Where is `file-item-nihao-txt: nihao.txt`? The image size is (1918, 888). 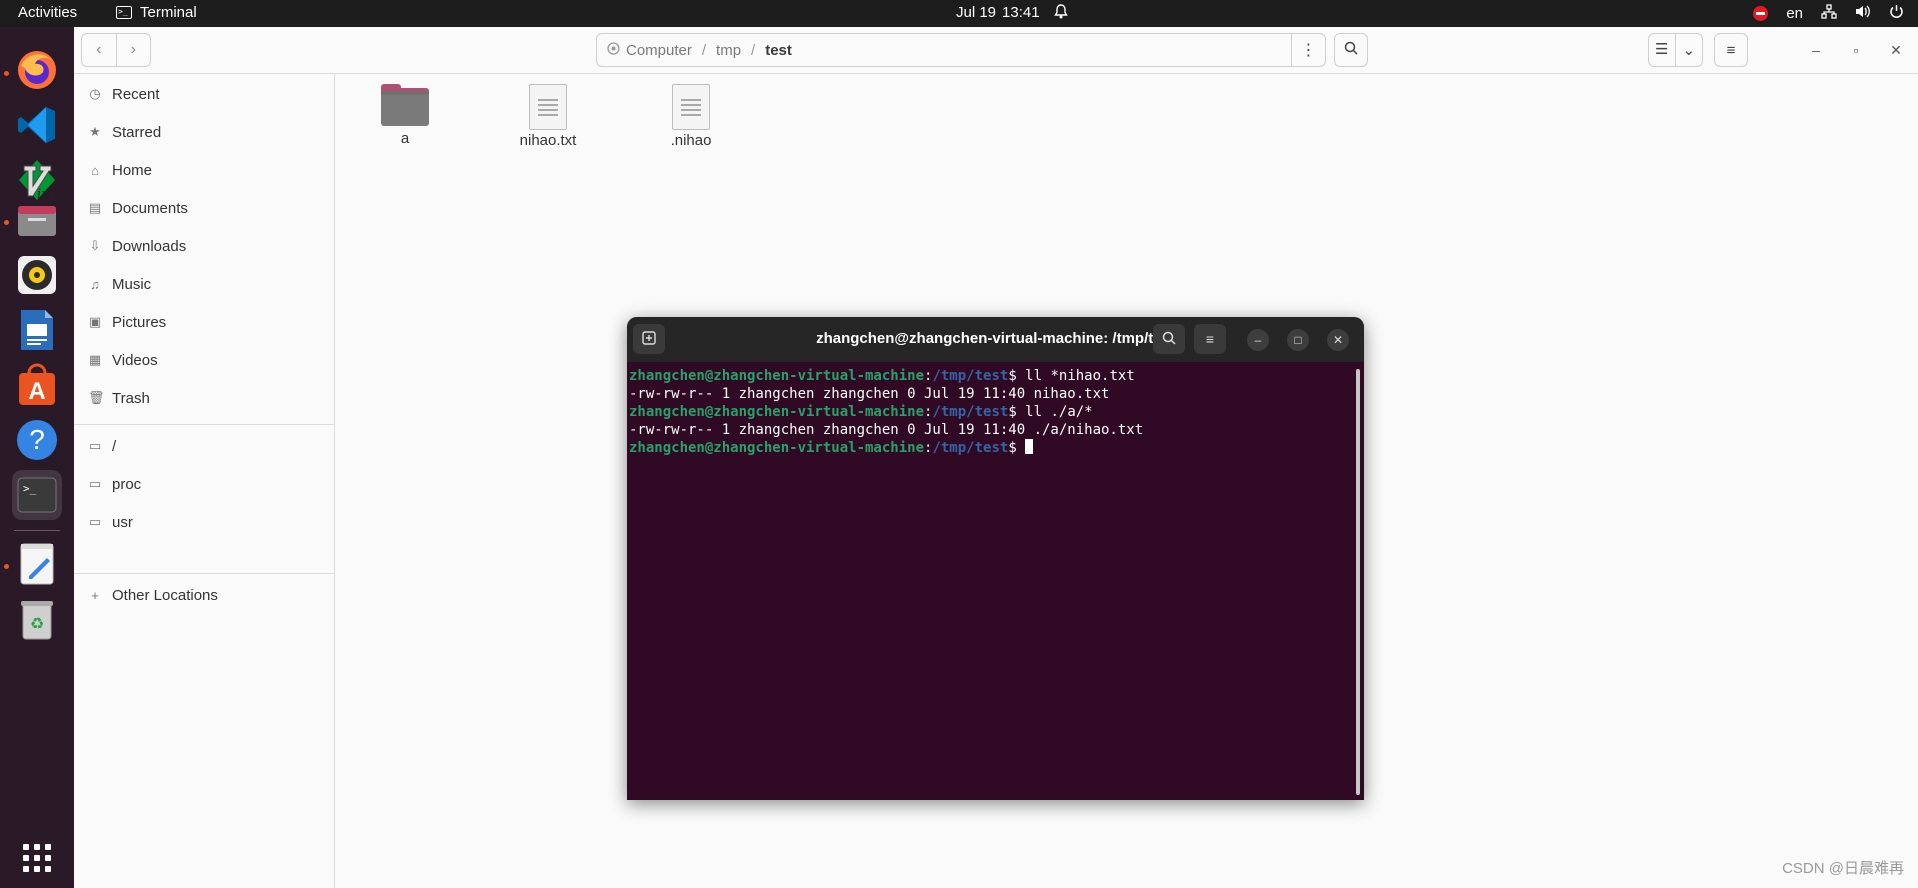 file-item-nihao-txt: nihao.txt is located at coordinates (548, 116).